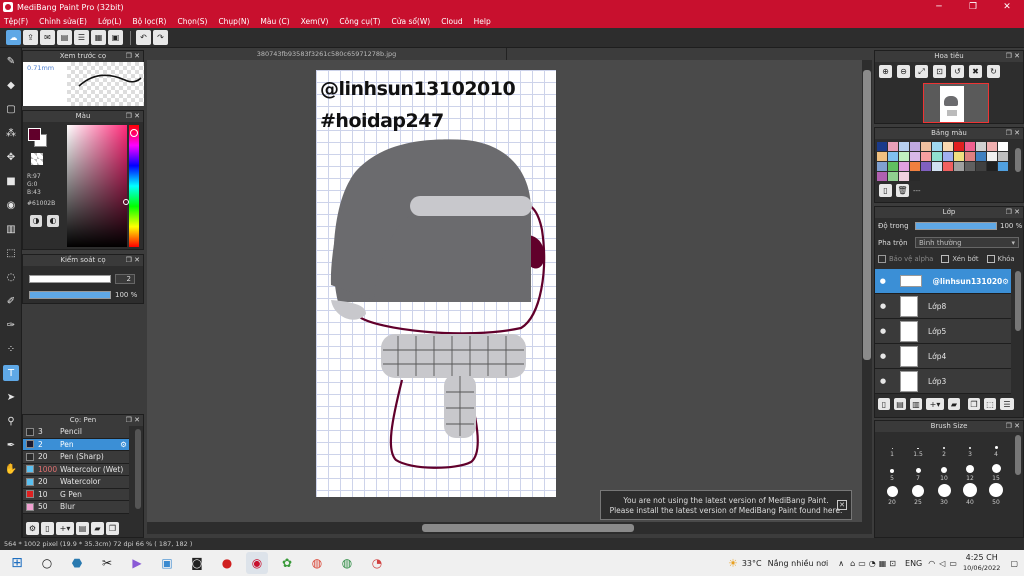  I want to click on brush-item: 20 Pen (Sharp), so click(76, 457).